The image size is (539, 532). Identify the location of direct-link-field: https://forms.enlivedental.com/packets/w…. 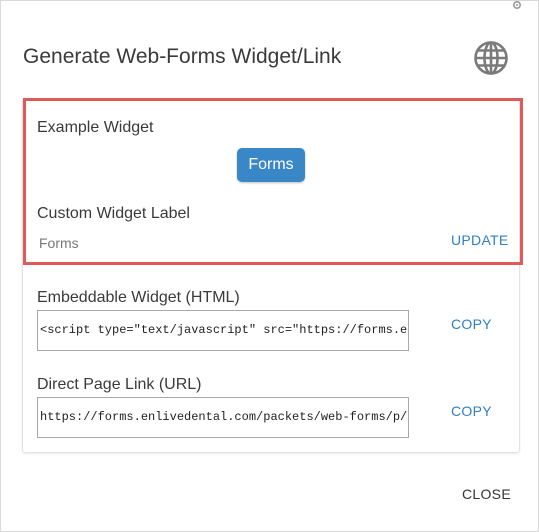
(223, 417).